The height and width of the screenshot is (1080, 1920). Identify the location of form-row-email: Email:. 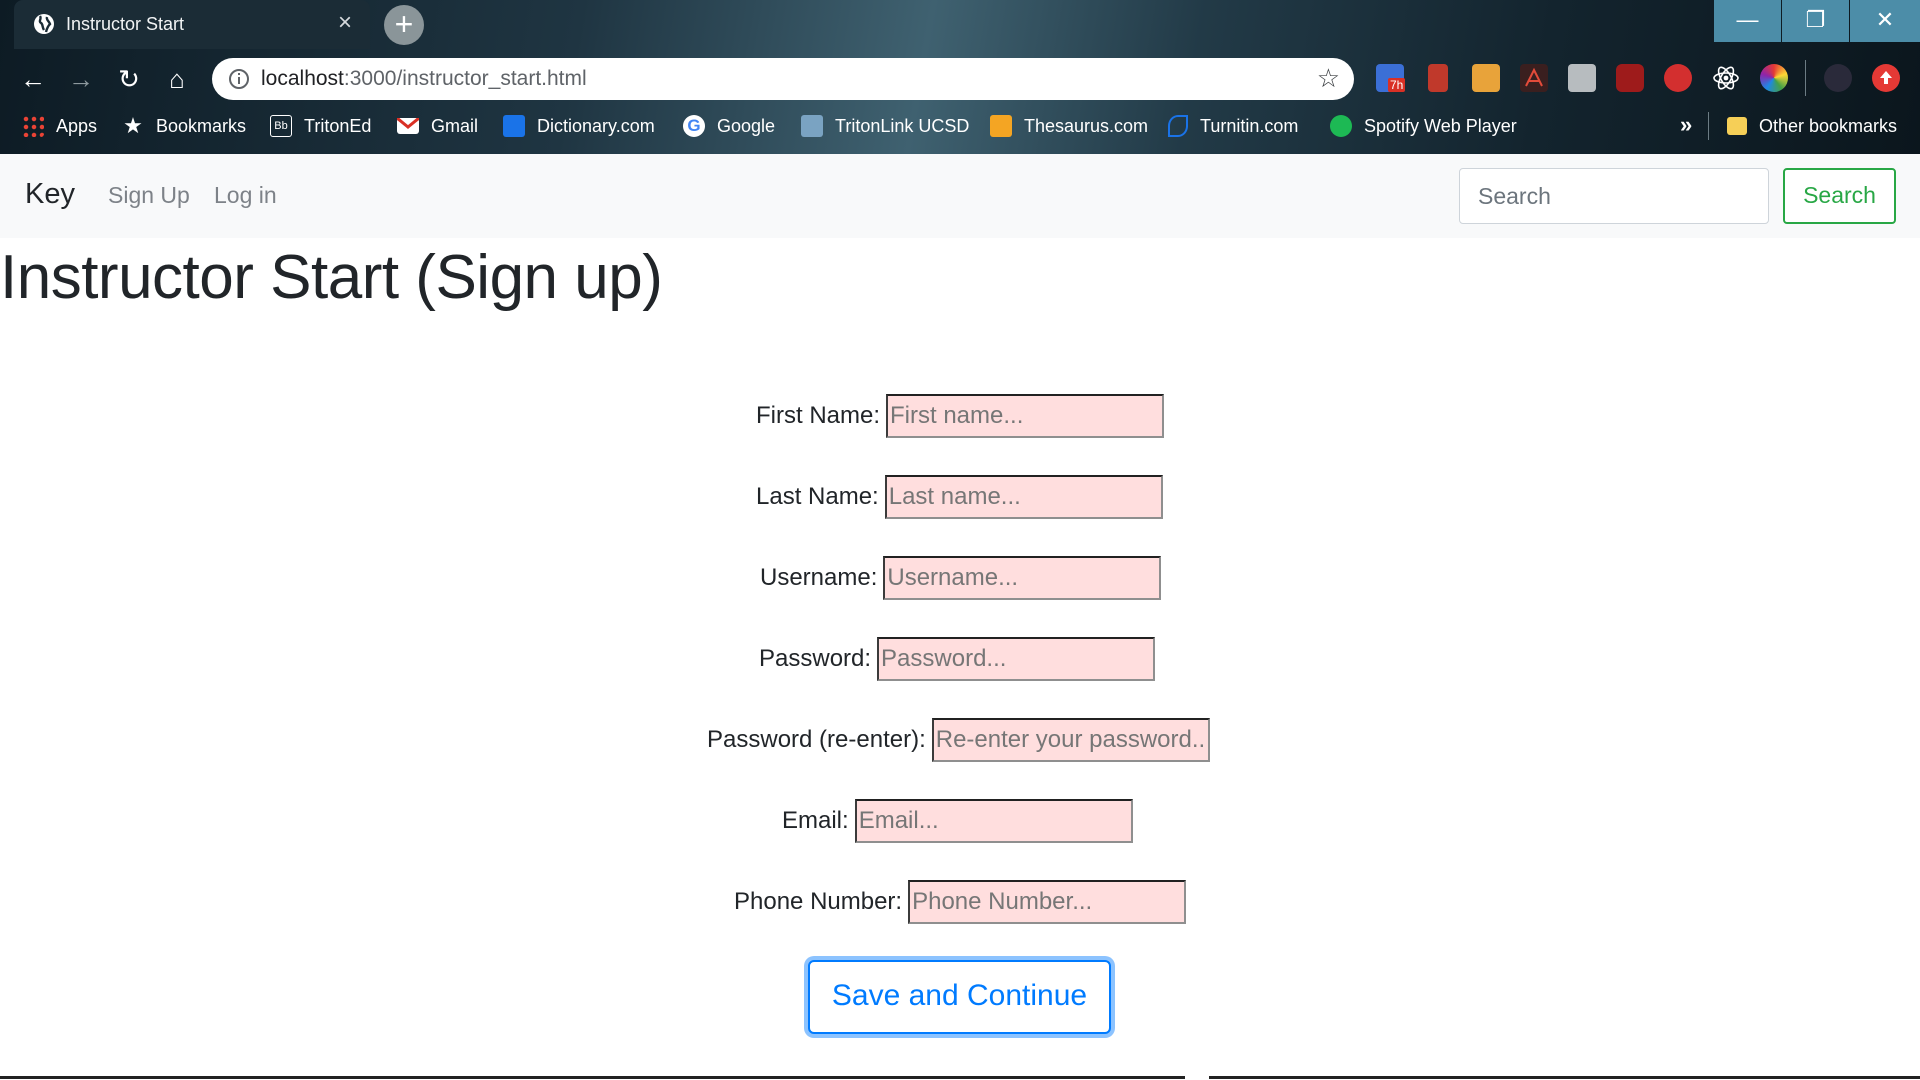
(957, 821).